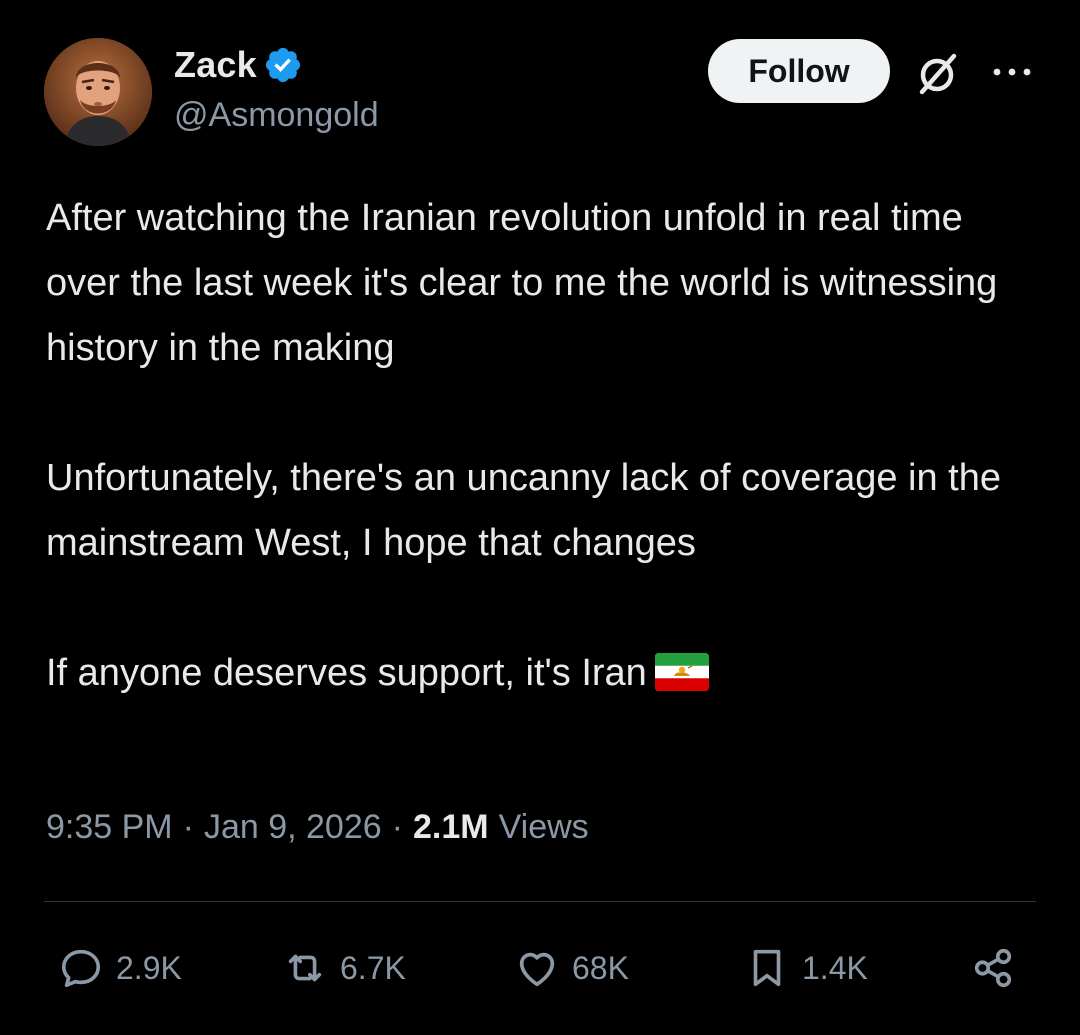 This screenshot has width=1080, height=1035. I want to click on follow-button: Follow, so click(799, 71).